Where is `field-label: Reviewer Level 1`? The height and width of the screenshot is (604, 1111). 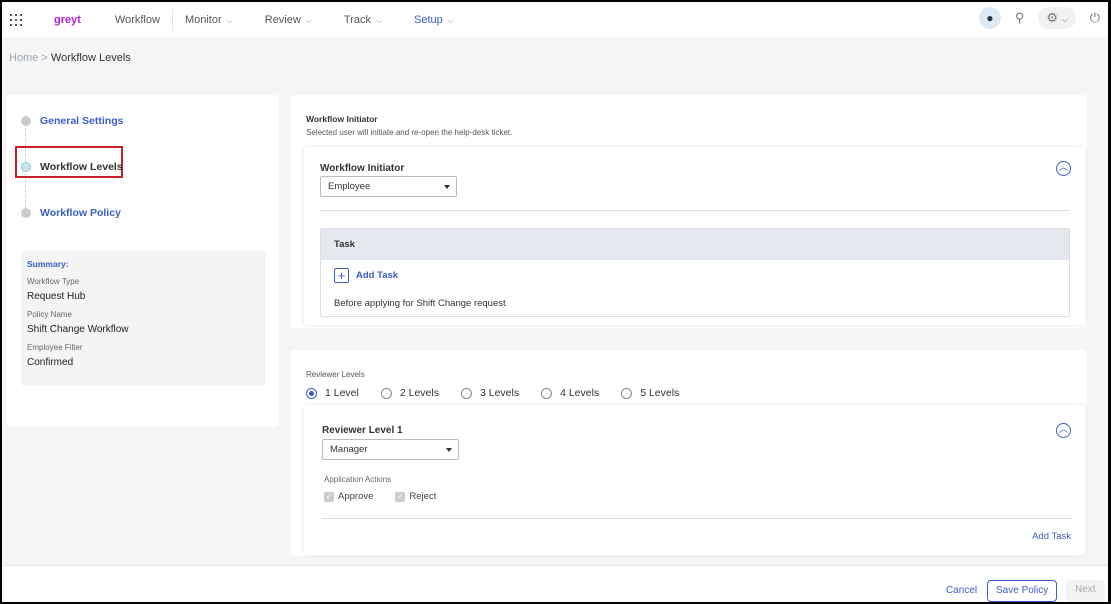 field-label: Reviewer Level 1 is located at coordinates (362, 430).